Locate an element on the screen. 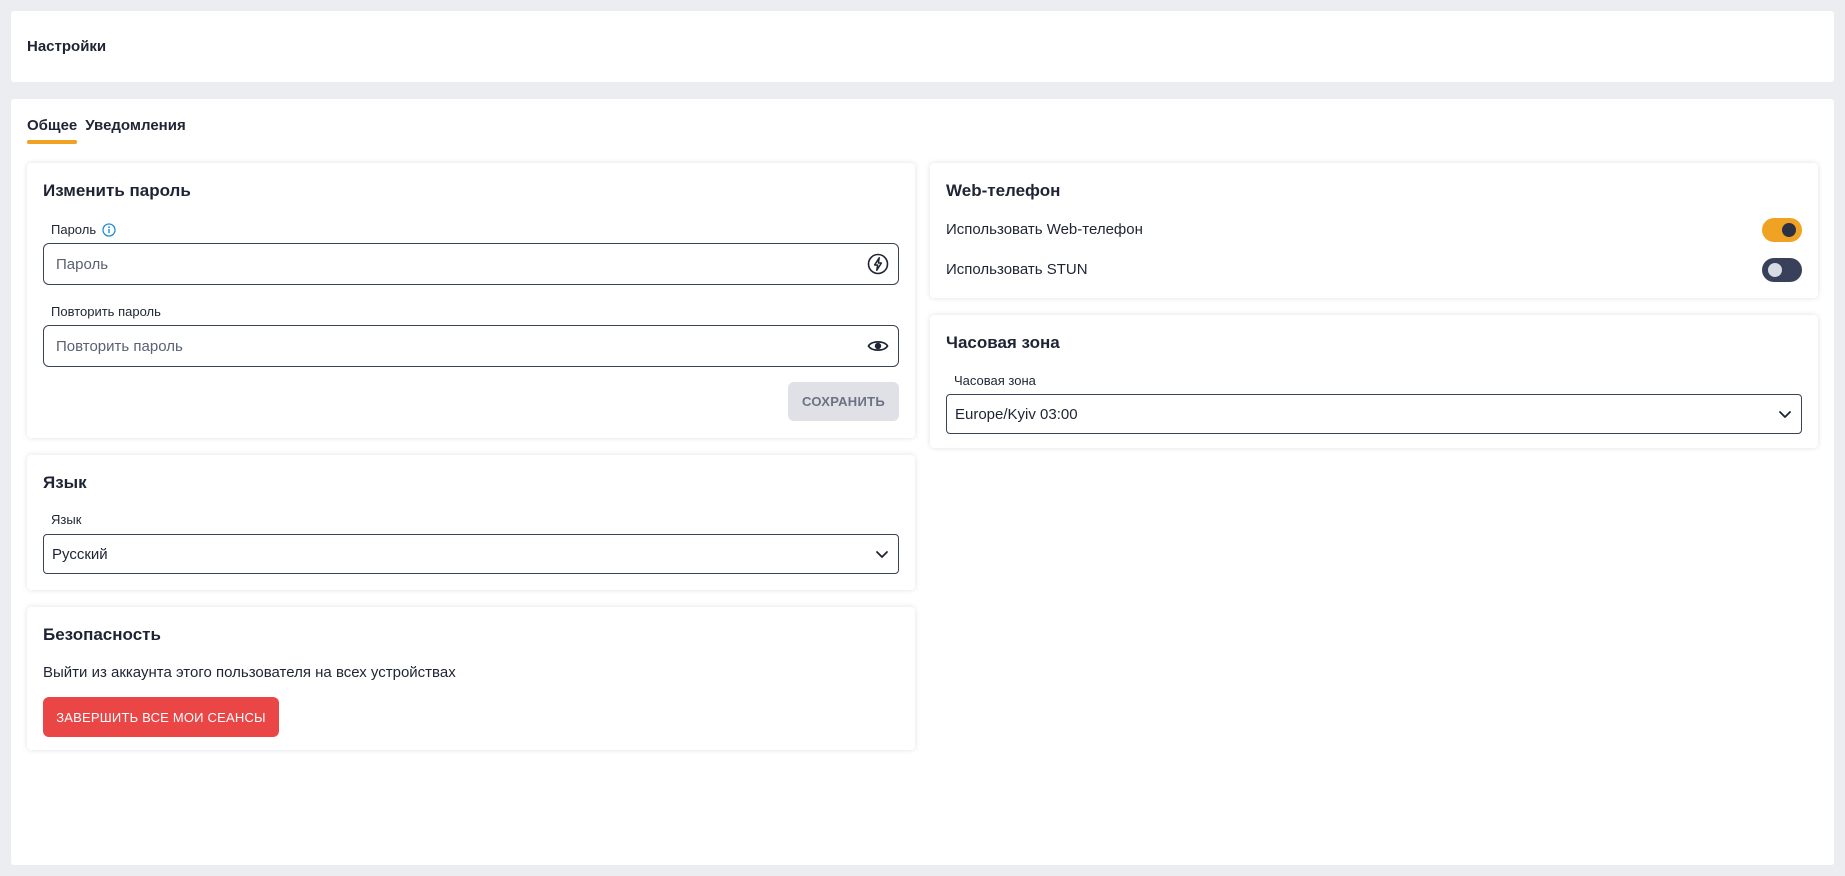  password-label: Пароль is located at coordinates (74, 229).